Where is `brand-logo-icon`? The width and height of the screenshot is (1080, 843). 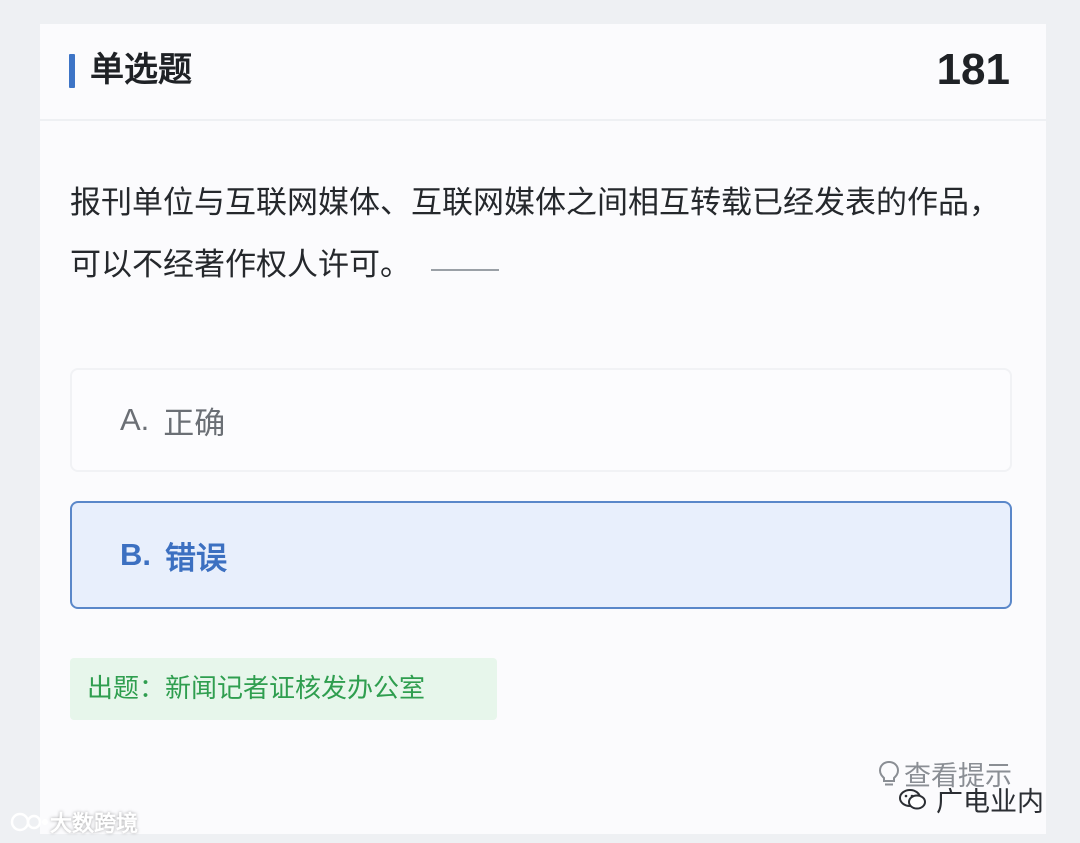 brand-logo-icon is located at coordinates (29, 822).